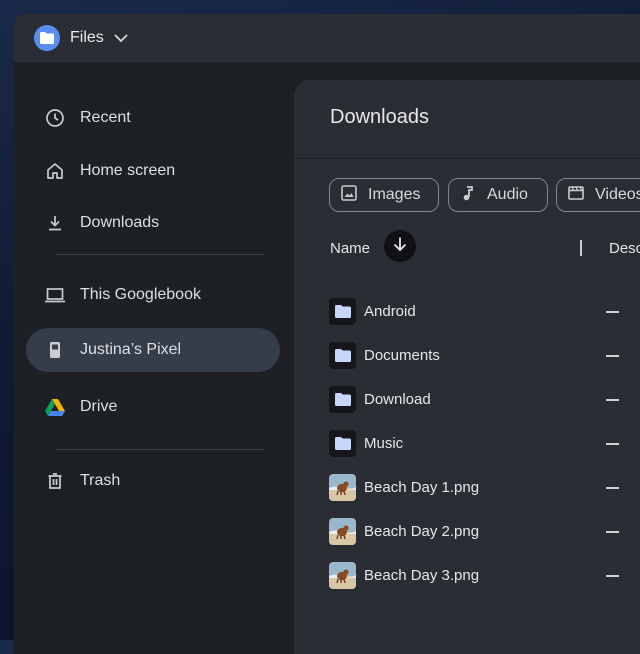 This screenshot has height=654, width=640. Describe the element at coordinates (397, 399) in the screenshot. I see `file-name: Download` at that location.